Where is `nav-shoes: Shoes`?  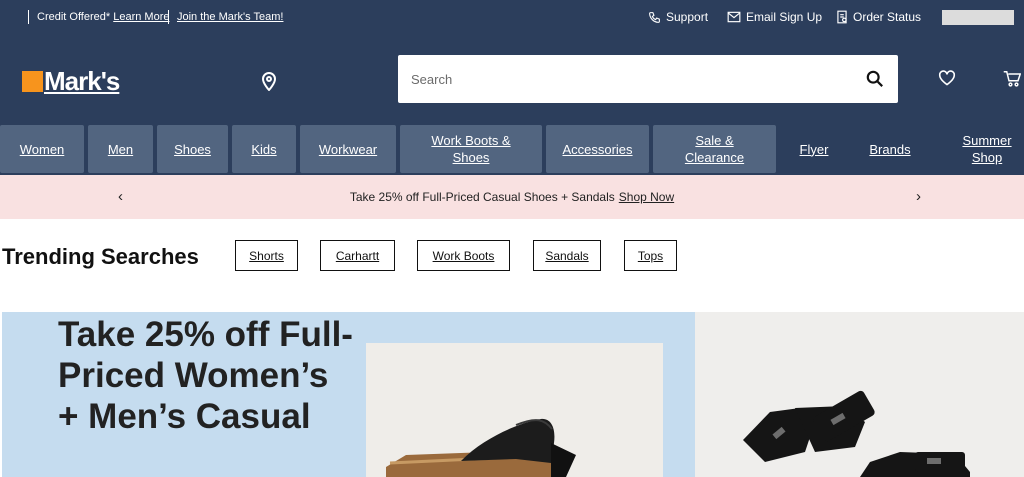
nav-shoes: Shoes is located at coordinates (192, 149).